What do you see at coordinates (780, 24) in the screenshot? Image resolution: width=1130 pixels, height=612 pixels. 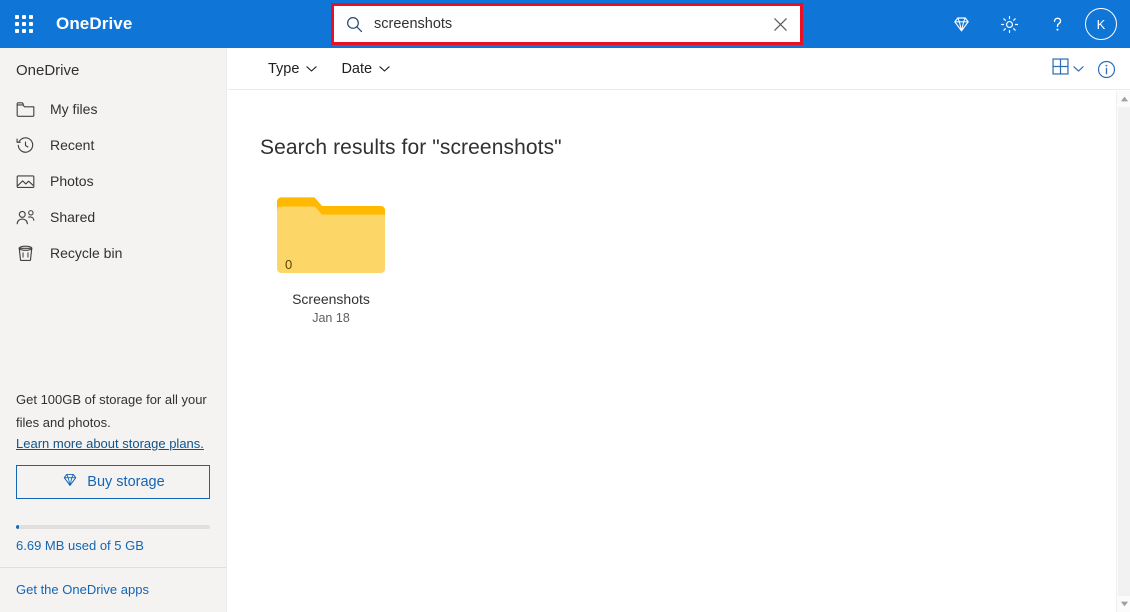 I see `search-clear-button` at bounding box center [780, 24].